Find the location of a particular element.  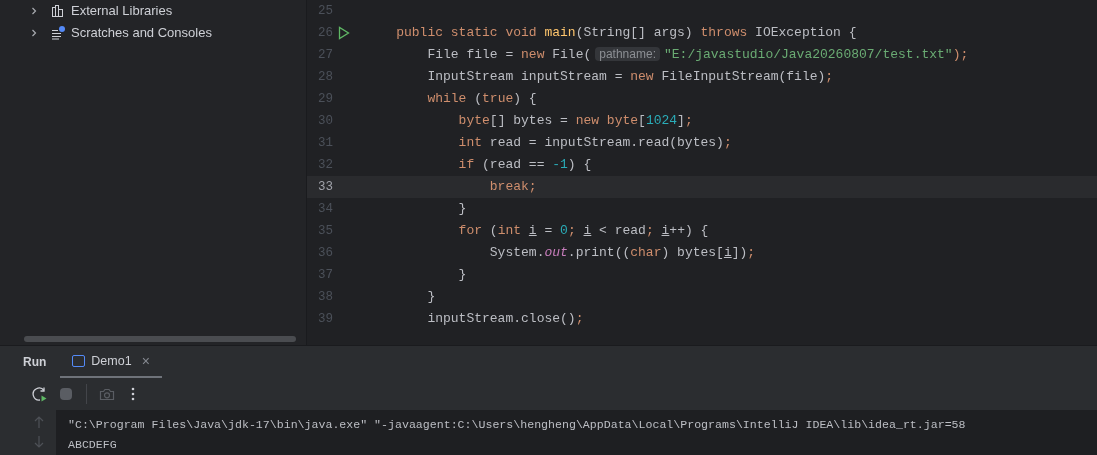

horizontal-scrollbar is located at coordinates (160, 339).